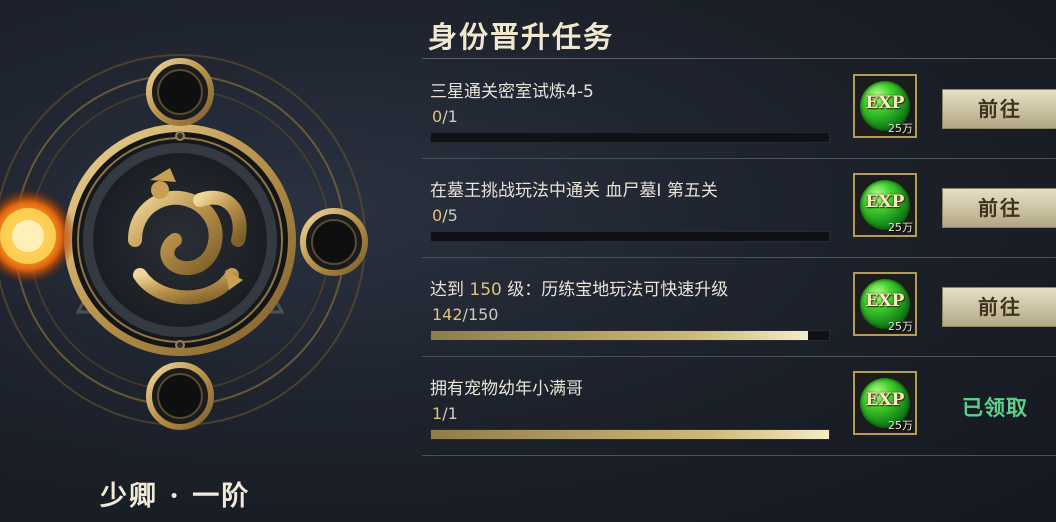  What do you see at coordinates (483, 314) in the screenshot?
I see `progress-total: 150` at bounding box center [483, 314].